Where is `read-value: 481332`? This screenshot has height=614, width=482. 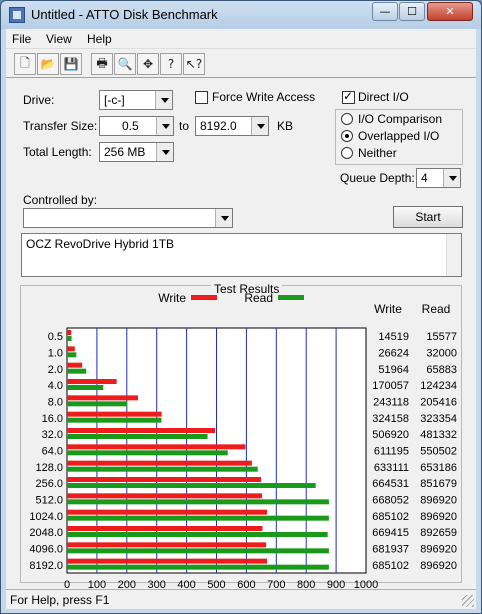 read-value: 481332 is located at coordinates (438, 435).